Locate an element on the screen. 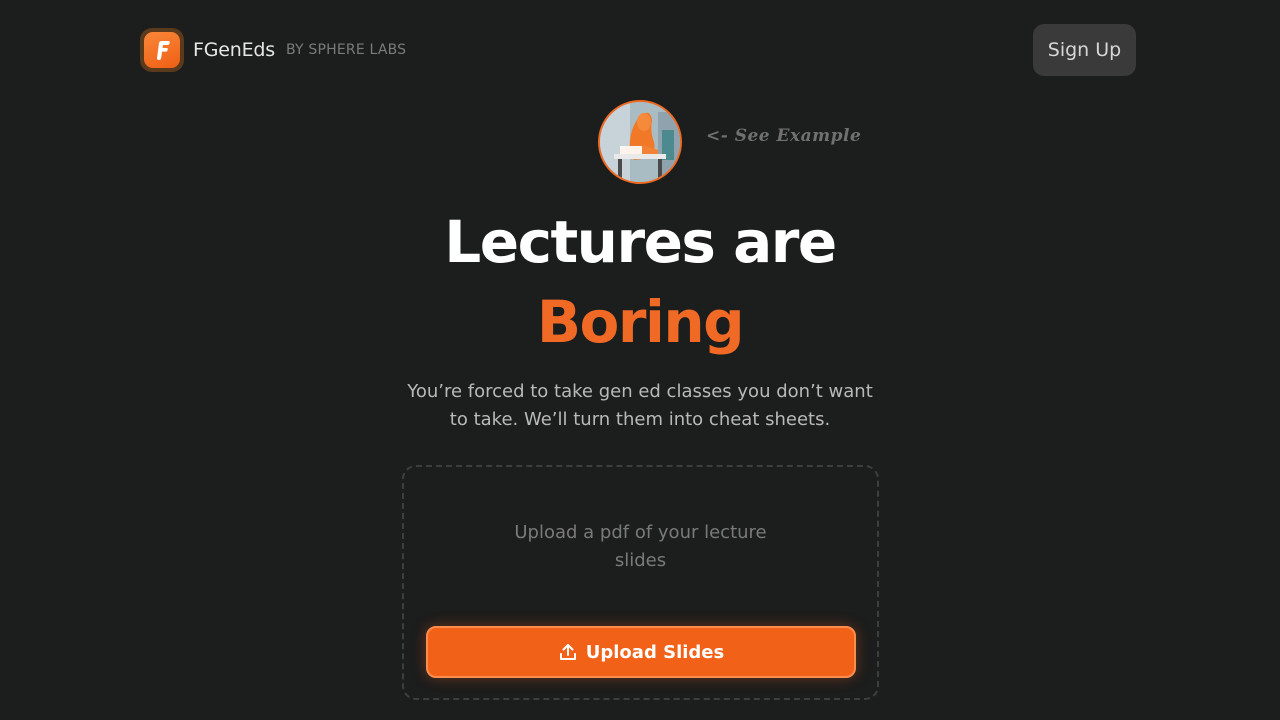  example-avatar is located at coordinates (640, 142).